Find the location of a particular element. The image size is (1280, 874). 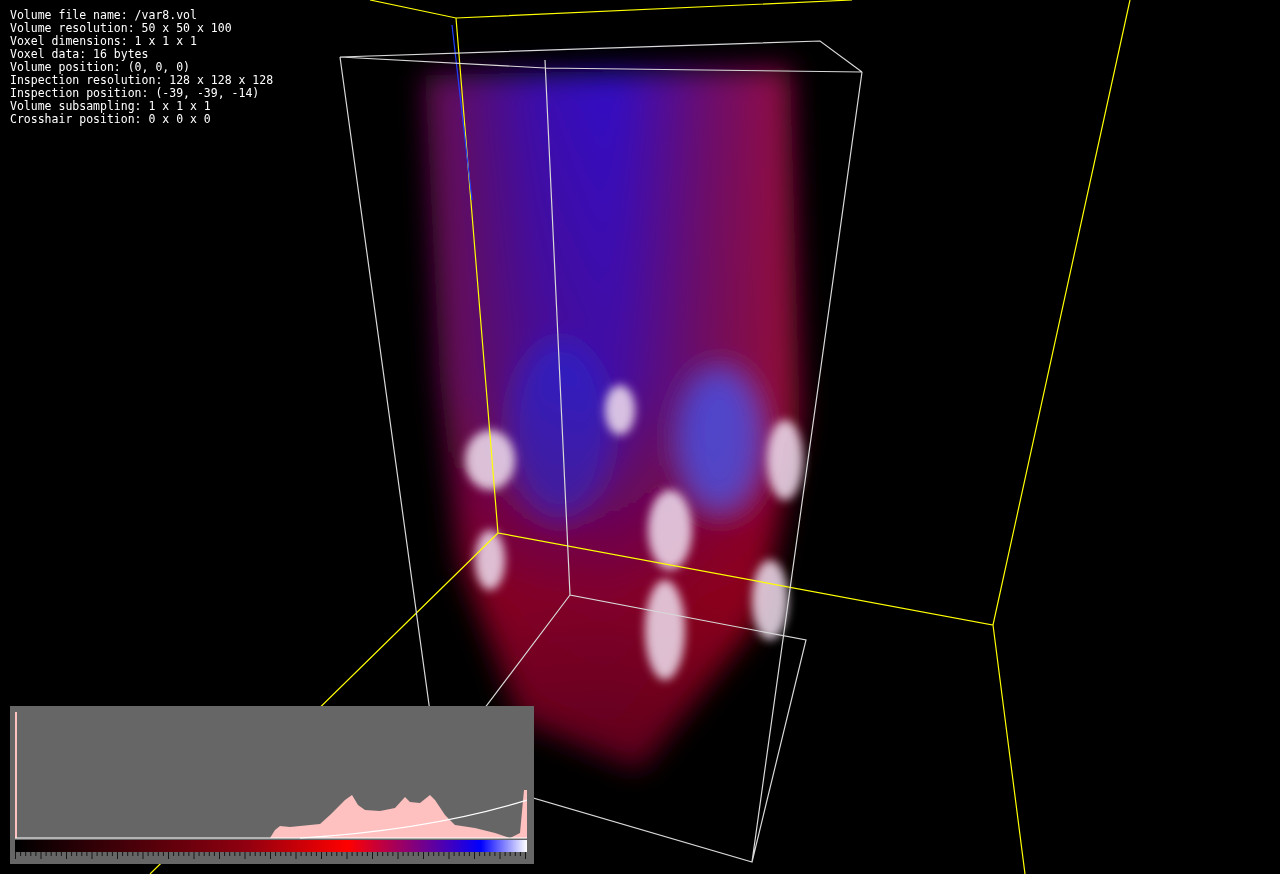

info-text: Volume resolution: 50 x 50 x 100 is located at coordinates (121, 28).